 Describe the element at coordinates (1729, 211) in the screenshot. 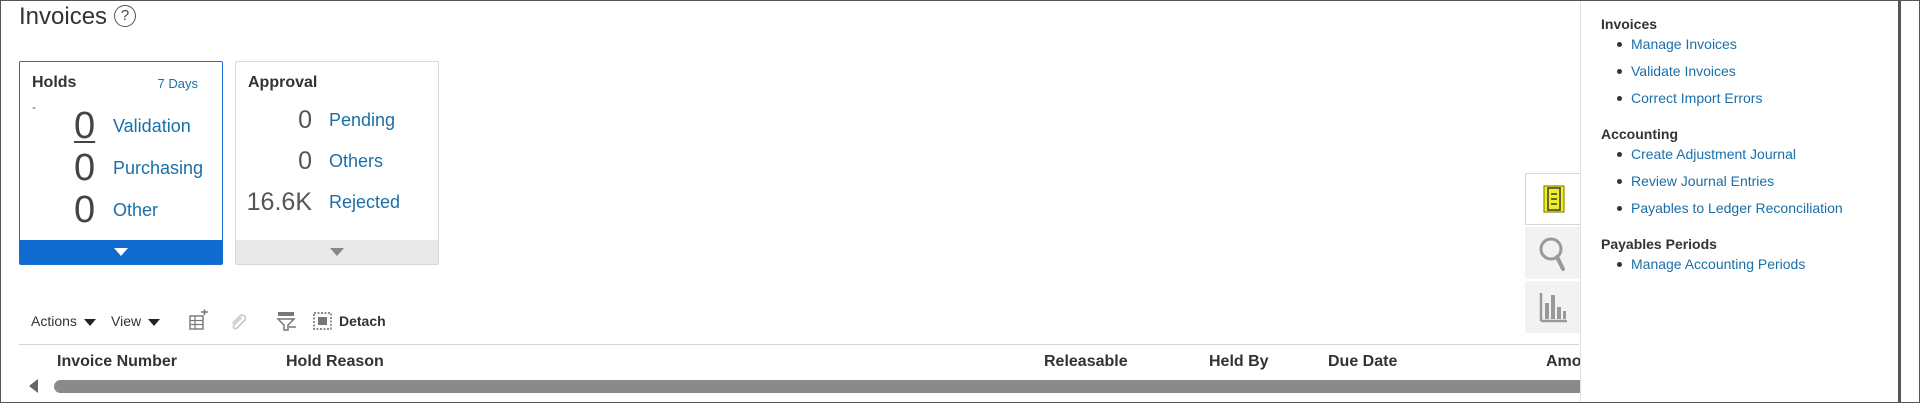

I see `task-link-payables-to-ledger-reconciliation: Payables to Ledger Reconciliation` at that location.